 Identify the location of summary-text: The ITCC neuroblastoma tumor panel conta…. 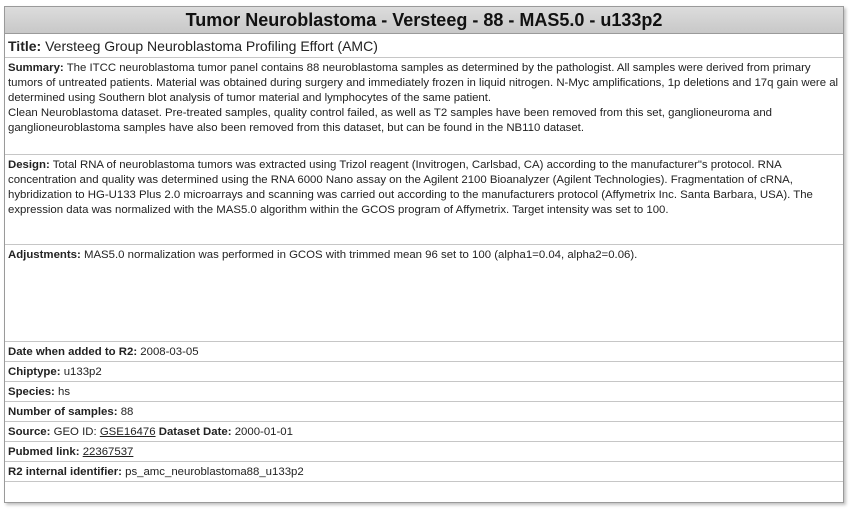
(423, 83).